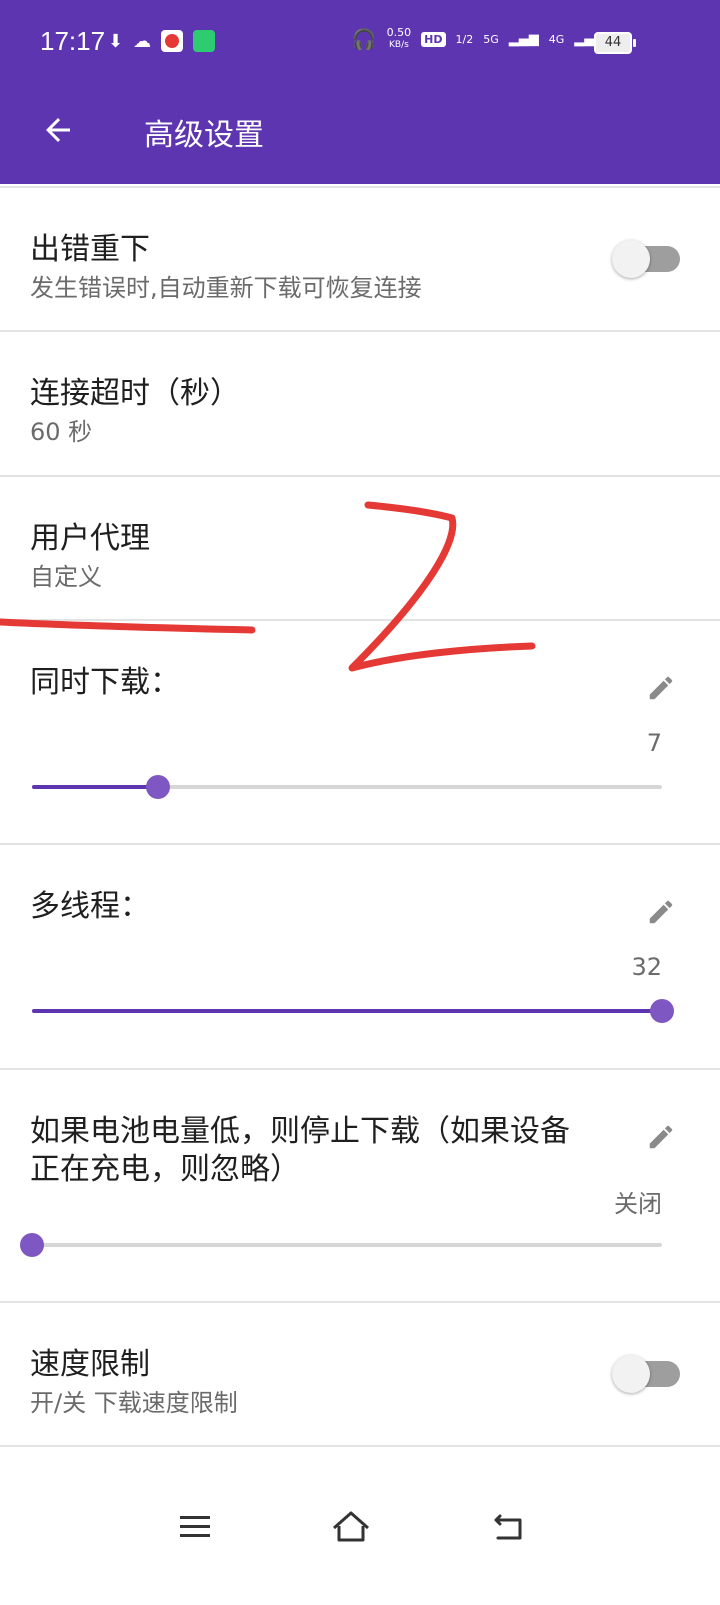 The width and height of the screenshot is (720, 1605). Describe the element at coordinates (556, 39) in the screenshot. I see `signal-4g: 4G` at that location.